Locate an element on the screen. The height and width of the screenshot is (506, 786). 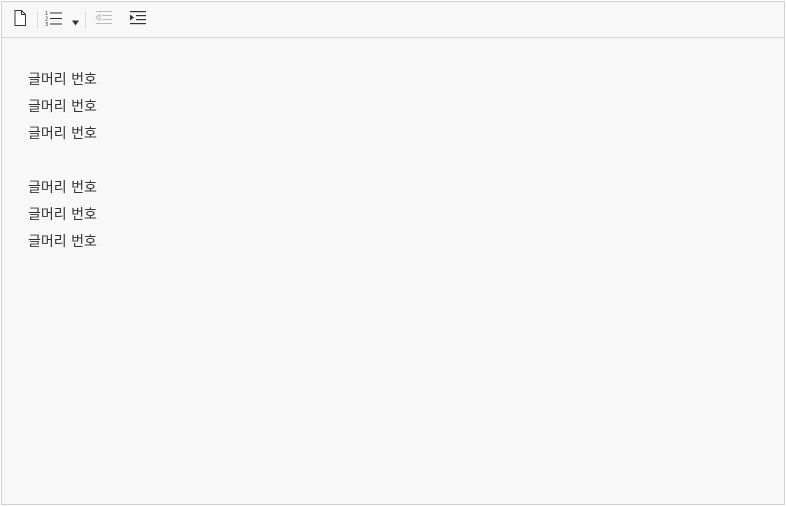
outdent-button is located at coordinates (104, 20).